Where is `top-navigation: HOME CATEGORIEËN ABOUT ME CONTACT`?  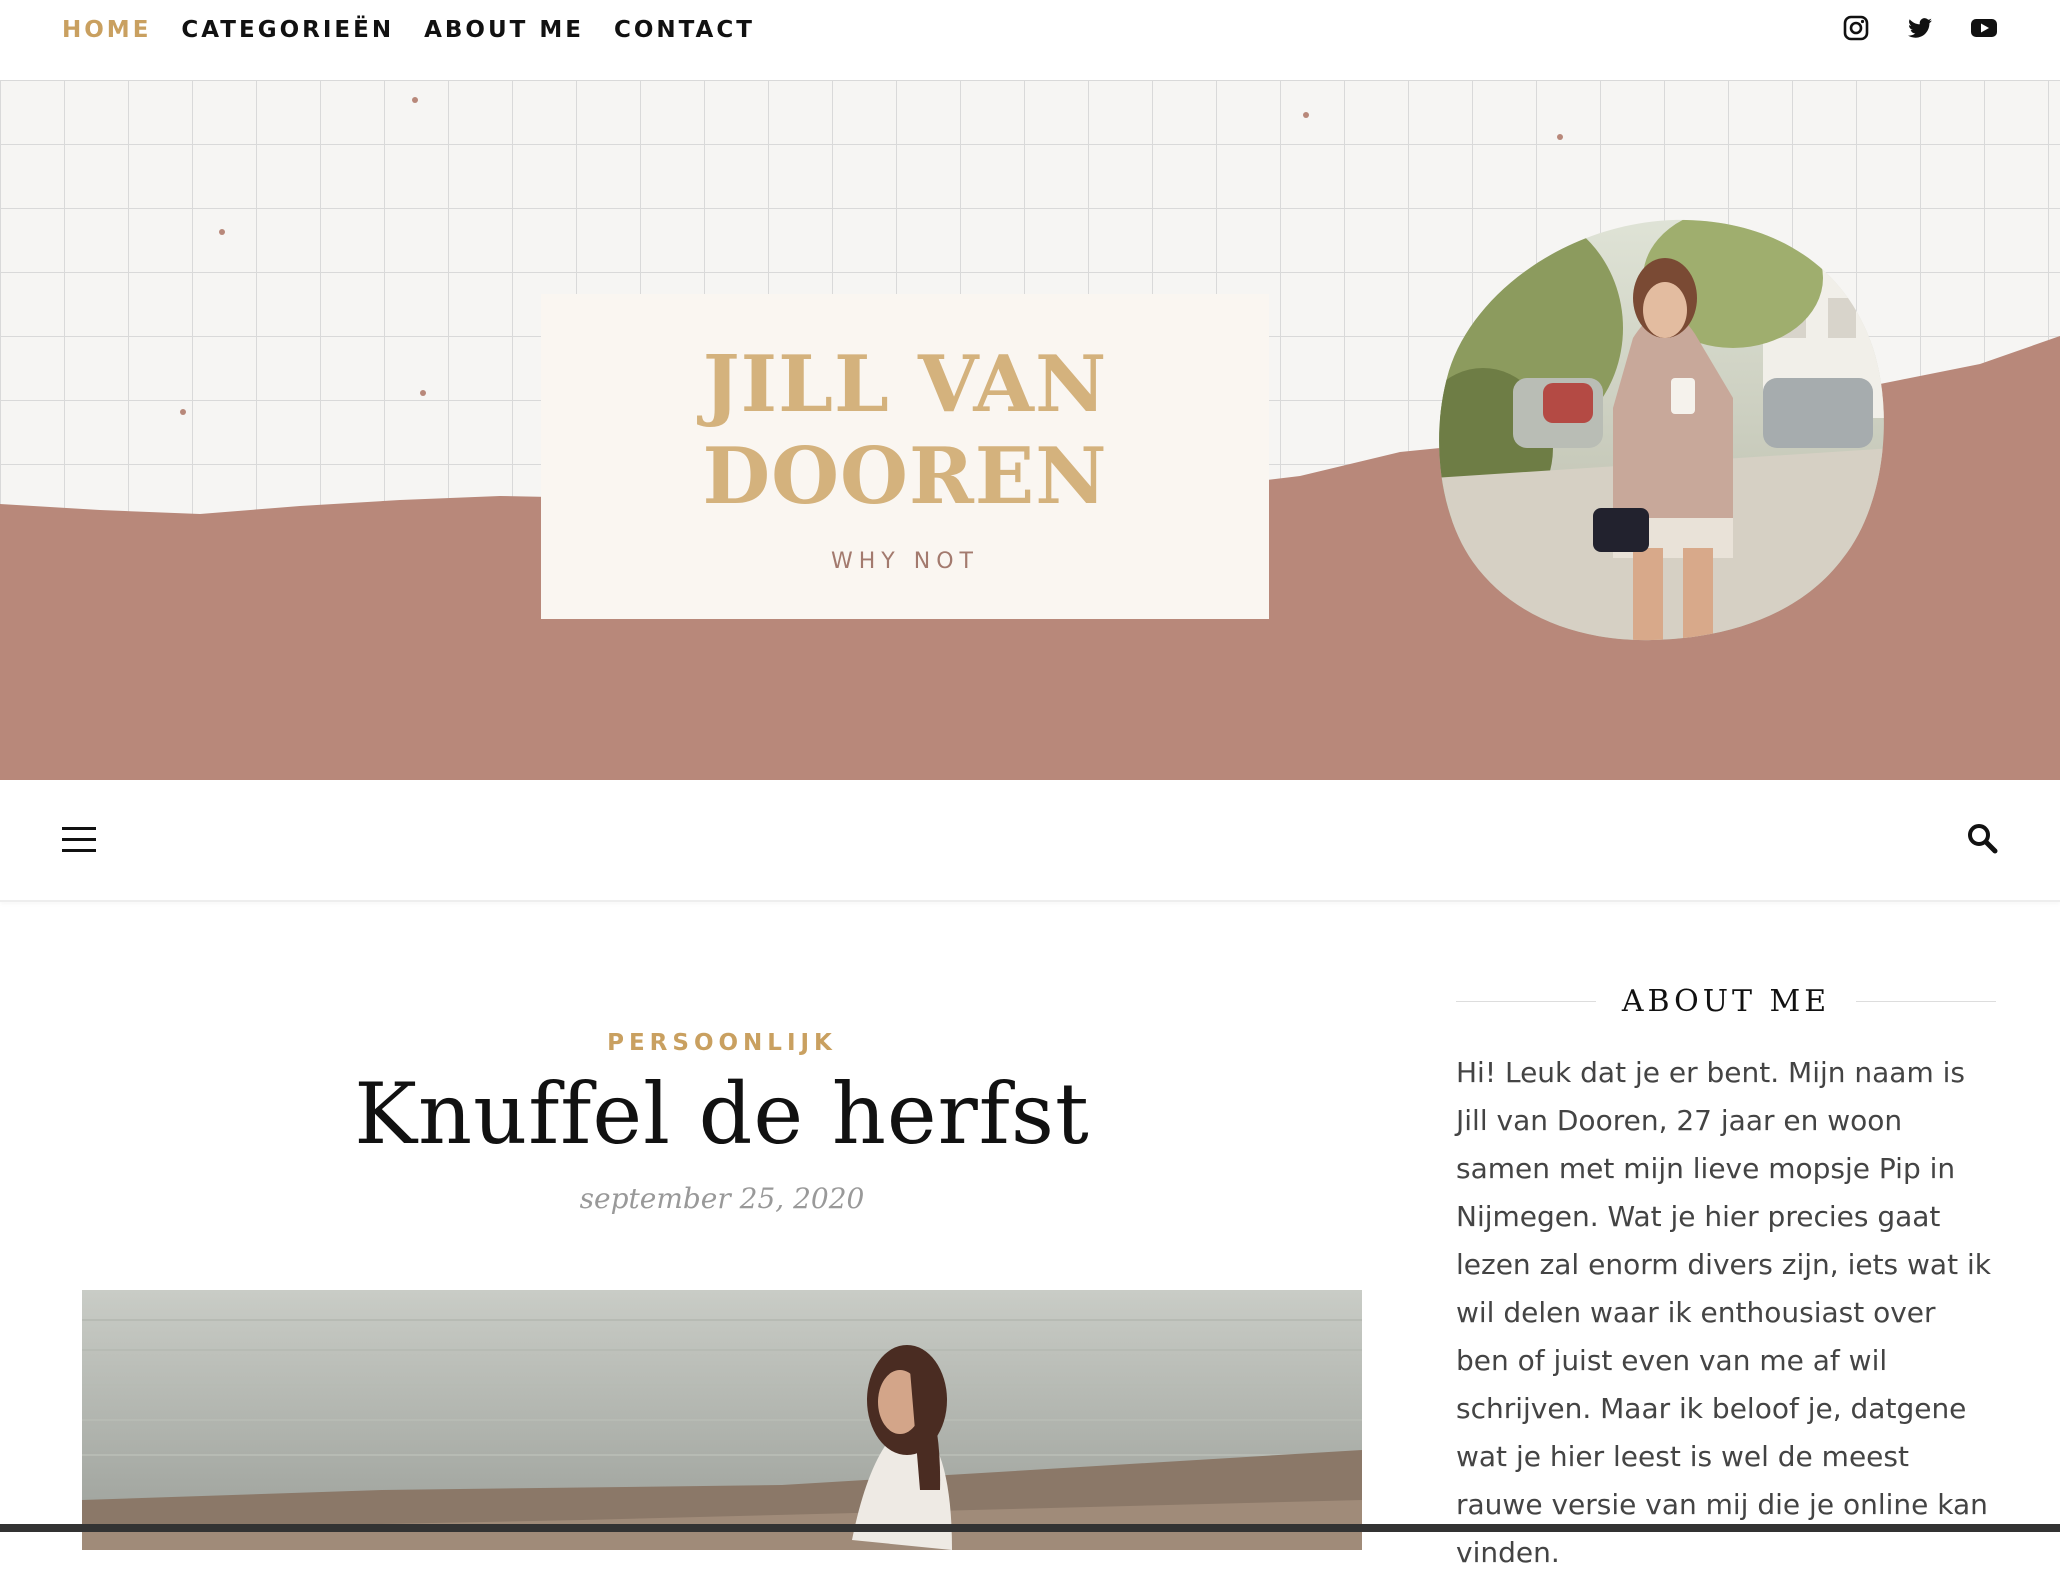 top-navigation: HOME CATEGORIEËN ABOUT ME CONTACT is located at coordinates (408, 30).